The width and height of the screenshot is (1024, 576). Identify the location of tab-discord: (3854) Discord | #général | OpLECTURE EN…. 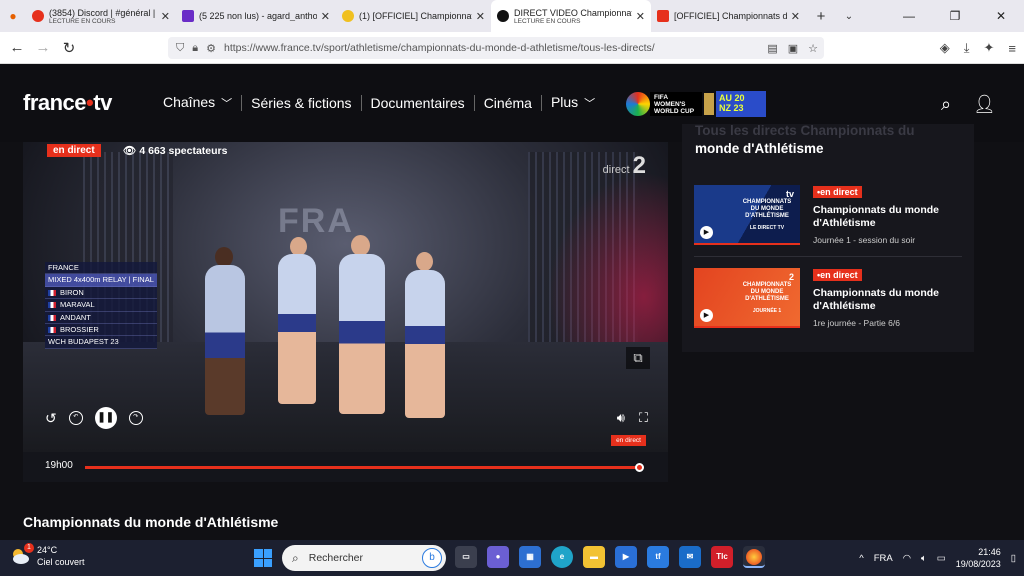
(101, 16).